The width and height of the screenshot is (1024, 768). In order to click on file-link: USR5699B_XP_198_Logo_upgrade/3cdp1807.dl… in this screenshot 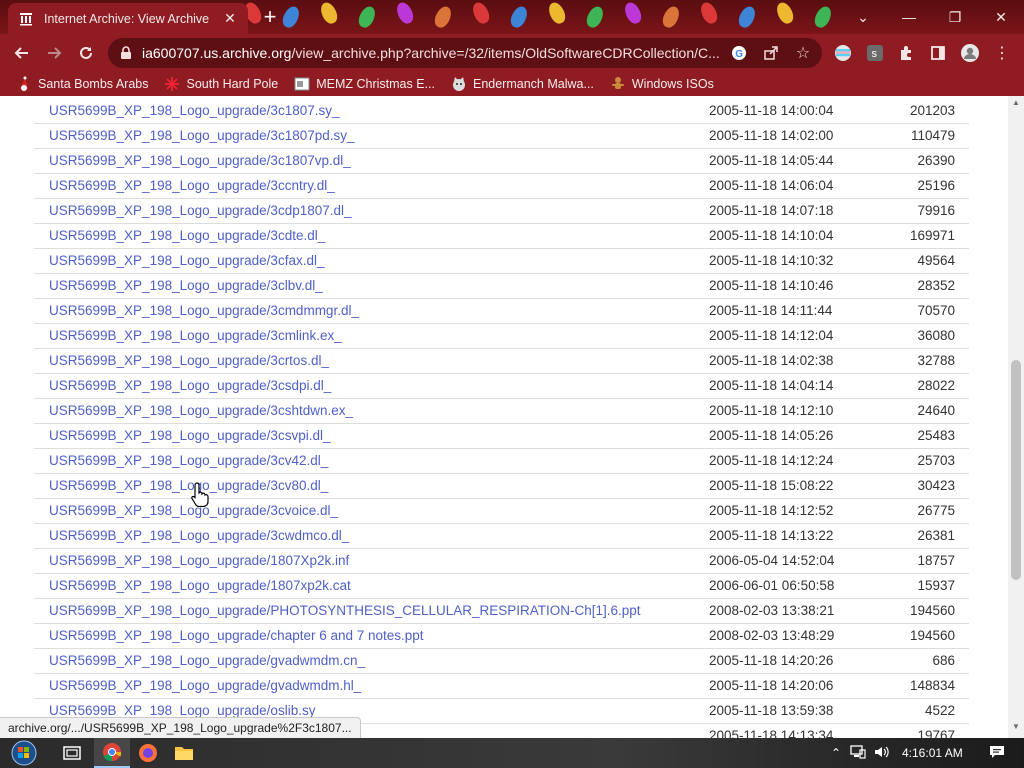, I will do `click(200, 210)`.